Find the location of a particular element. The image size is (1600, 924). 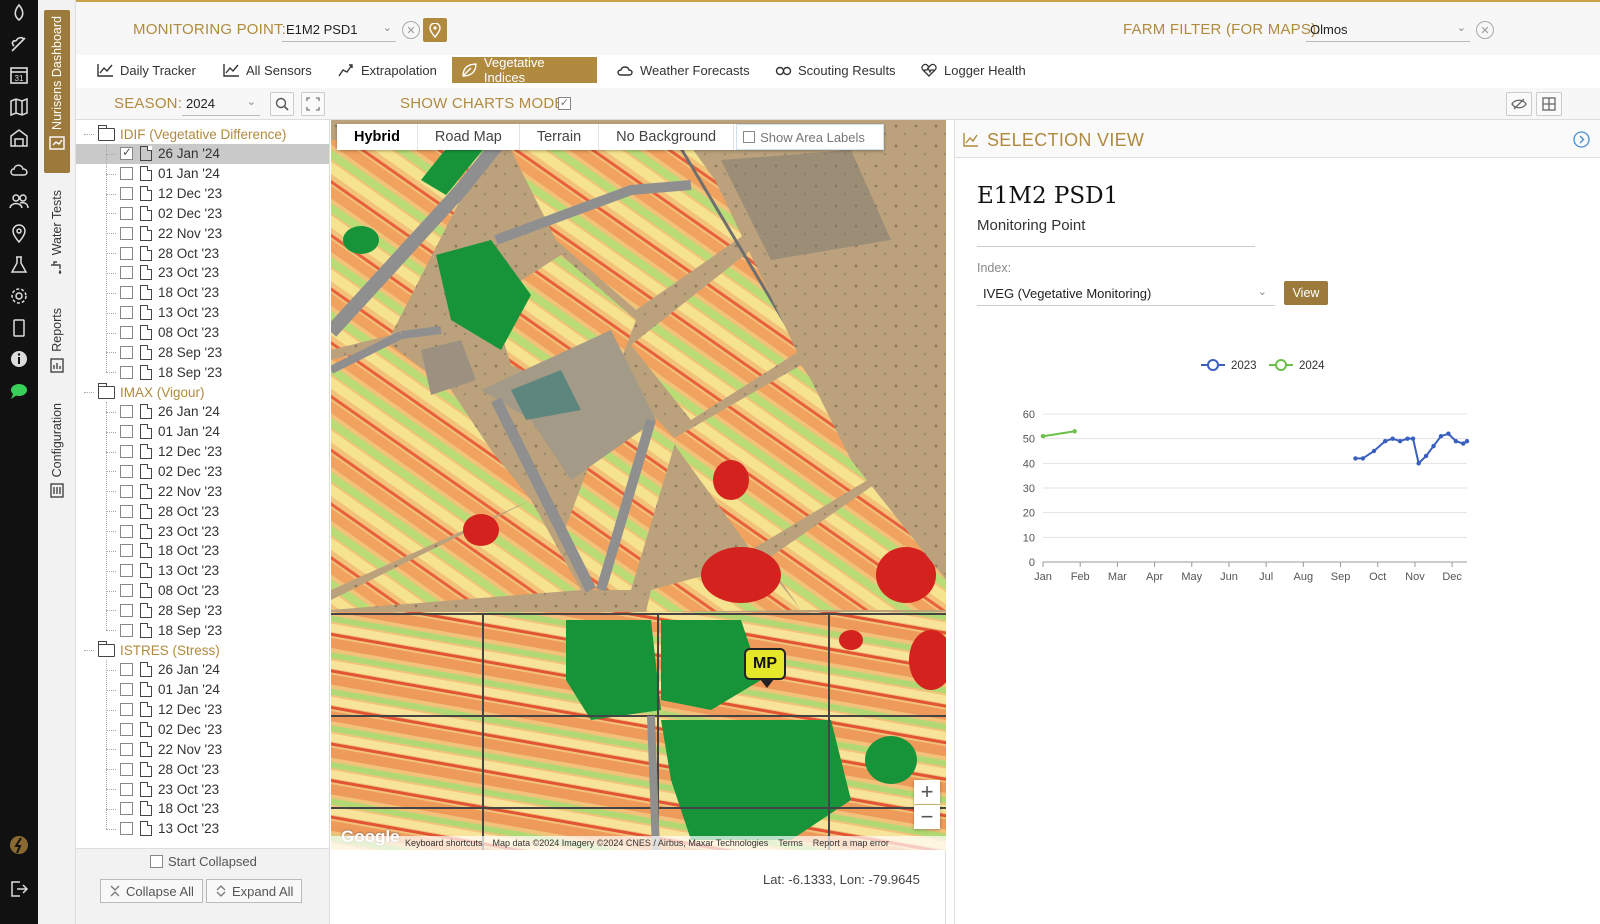

map-book-icon is located at coordinates (19, 107).